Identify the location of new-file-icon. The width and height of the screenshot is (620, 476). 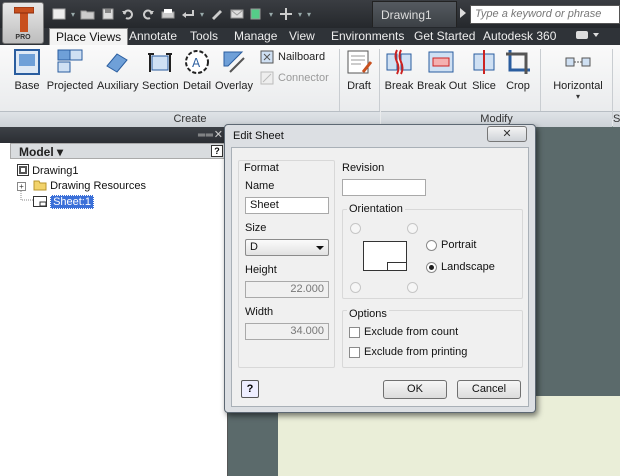
(58, 14).